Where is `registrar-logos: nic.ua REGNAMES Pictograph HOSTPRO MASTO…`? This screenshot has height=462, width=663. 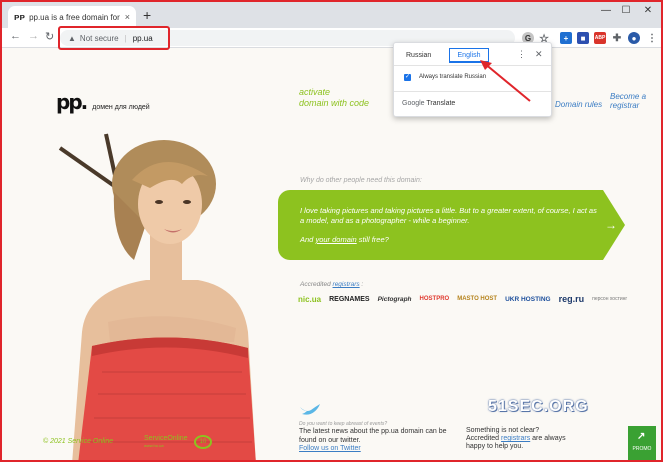
registrar-logos: nic.ua REGNAMES Pictograph HOSTPRO MASTO… is located at coordinates (470, 299).